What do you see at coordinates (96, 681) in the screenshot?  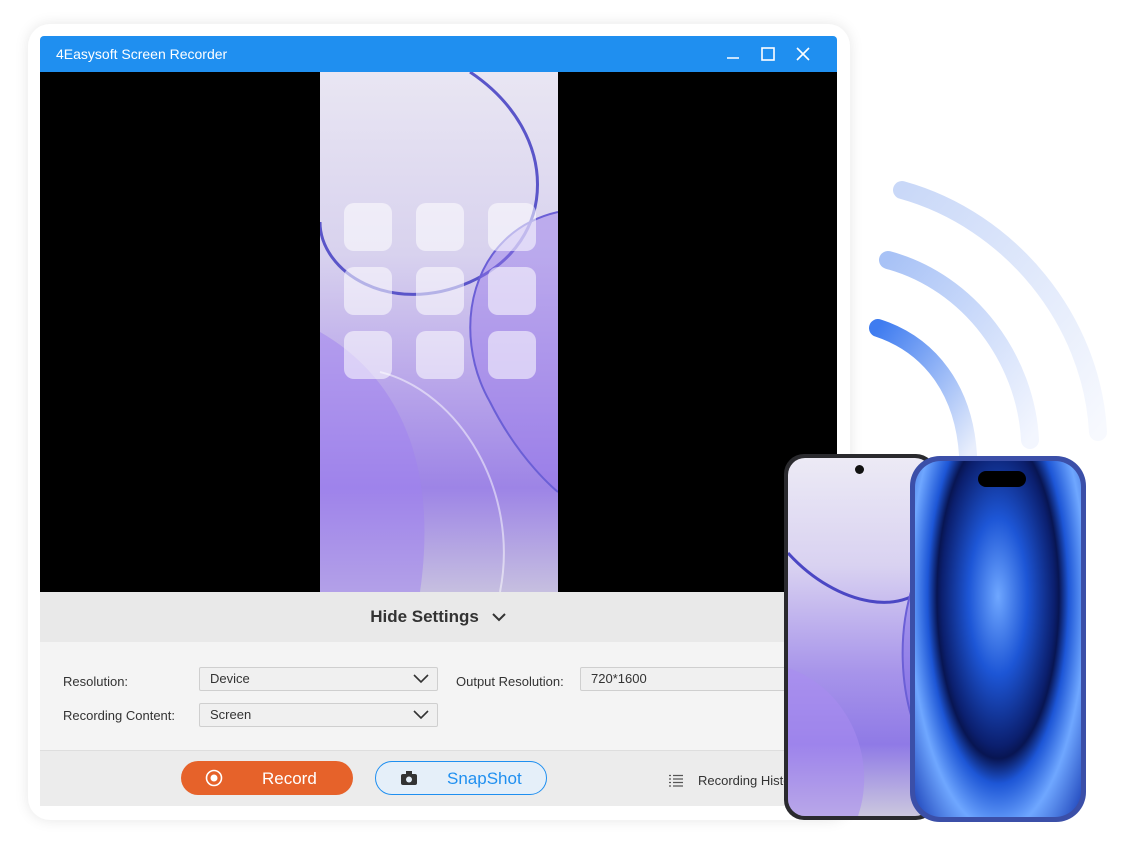 I see `resolution-label: Resolution:` at bounding box center [96, 681].